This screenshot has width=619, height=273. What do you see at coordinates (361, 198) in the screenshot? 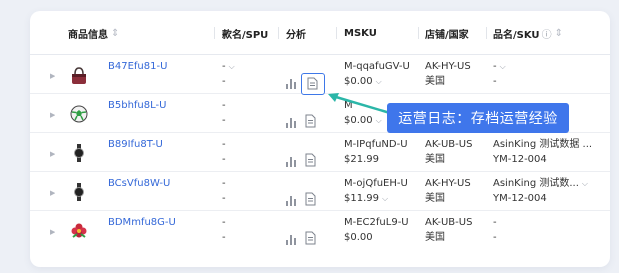
I see `price-text: $11.99` at bounding box center [361, 198].